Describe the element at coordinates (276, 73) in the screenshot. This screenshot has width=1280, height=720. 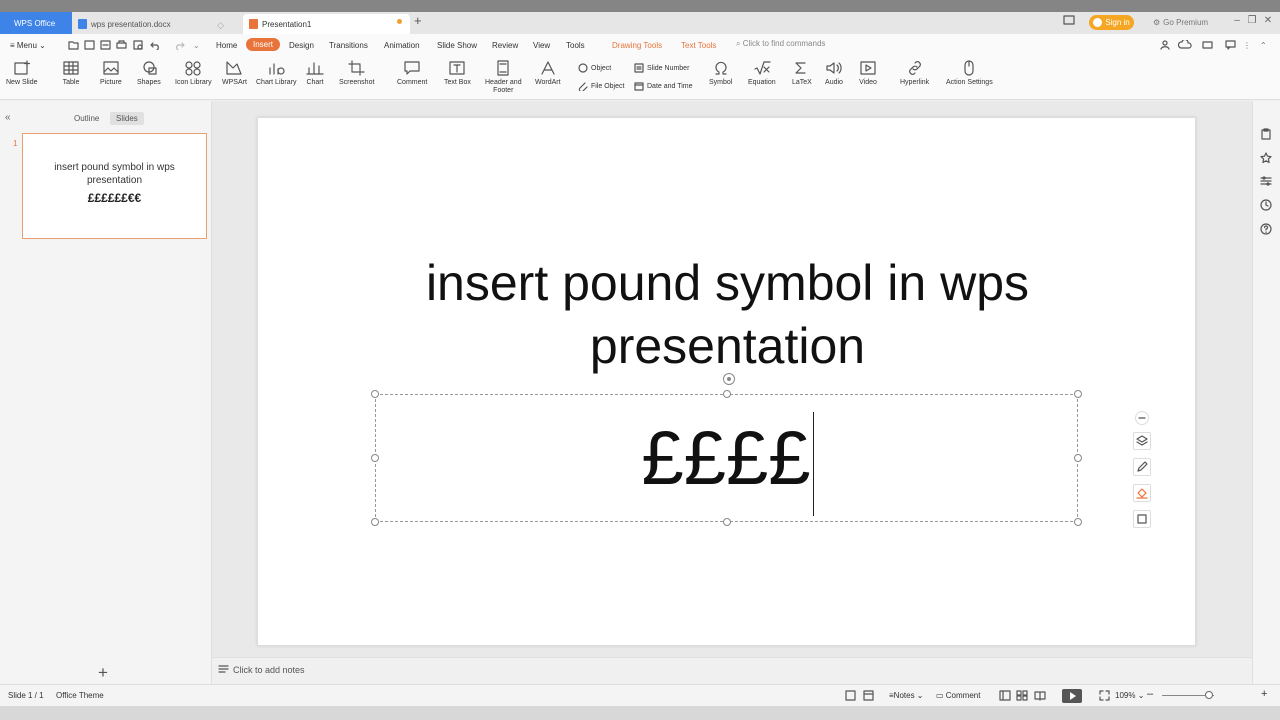
I see `chart-library-button: Chart Library` at that location.